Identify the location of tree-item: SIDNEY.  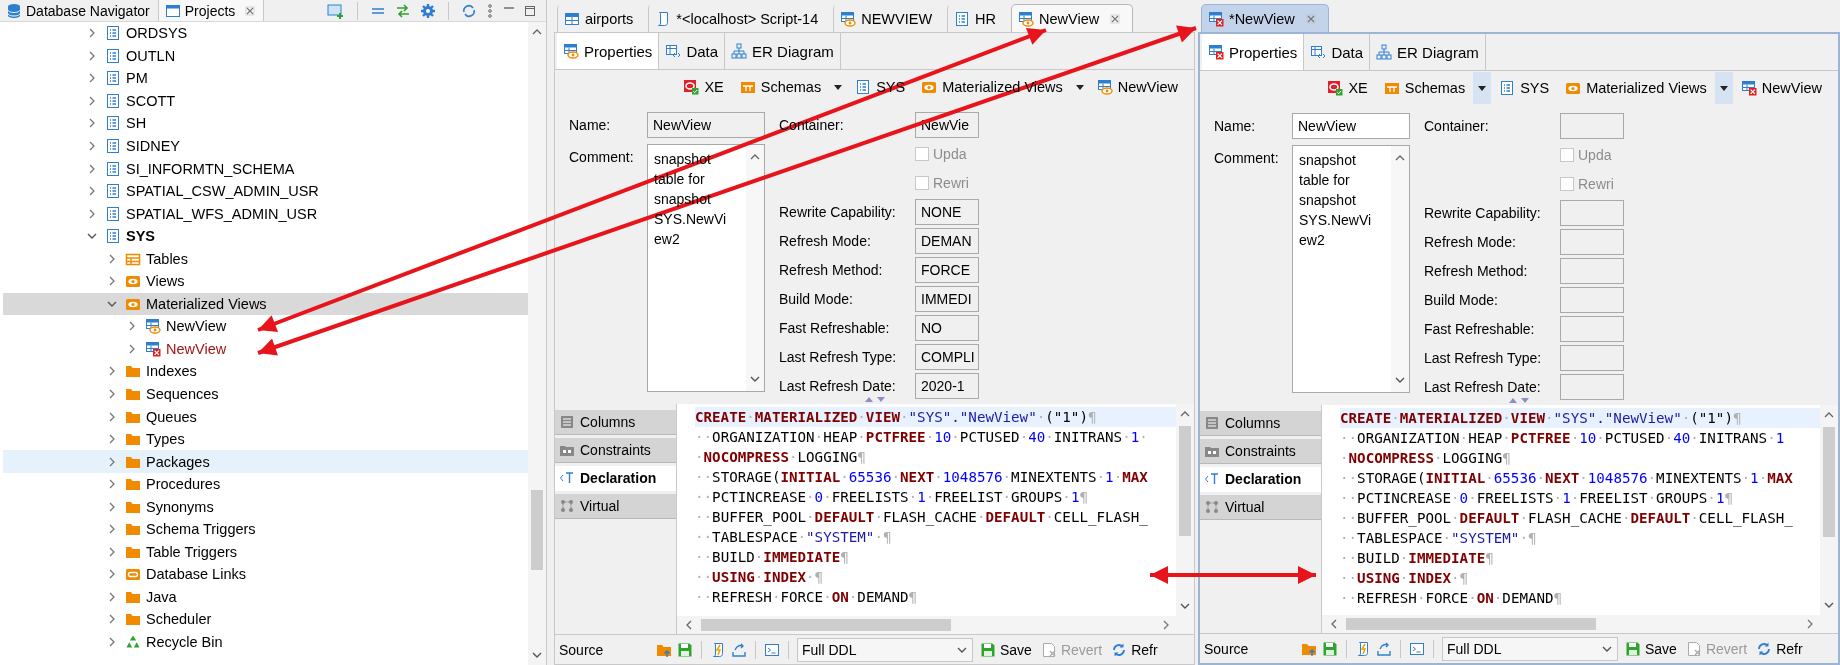
(265, 146).